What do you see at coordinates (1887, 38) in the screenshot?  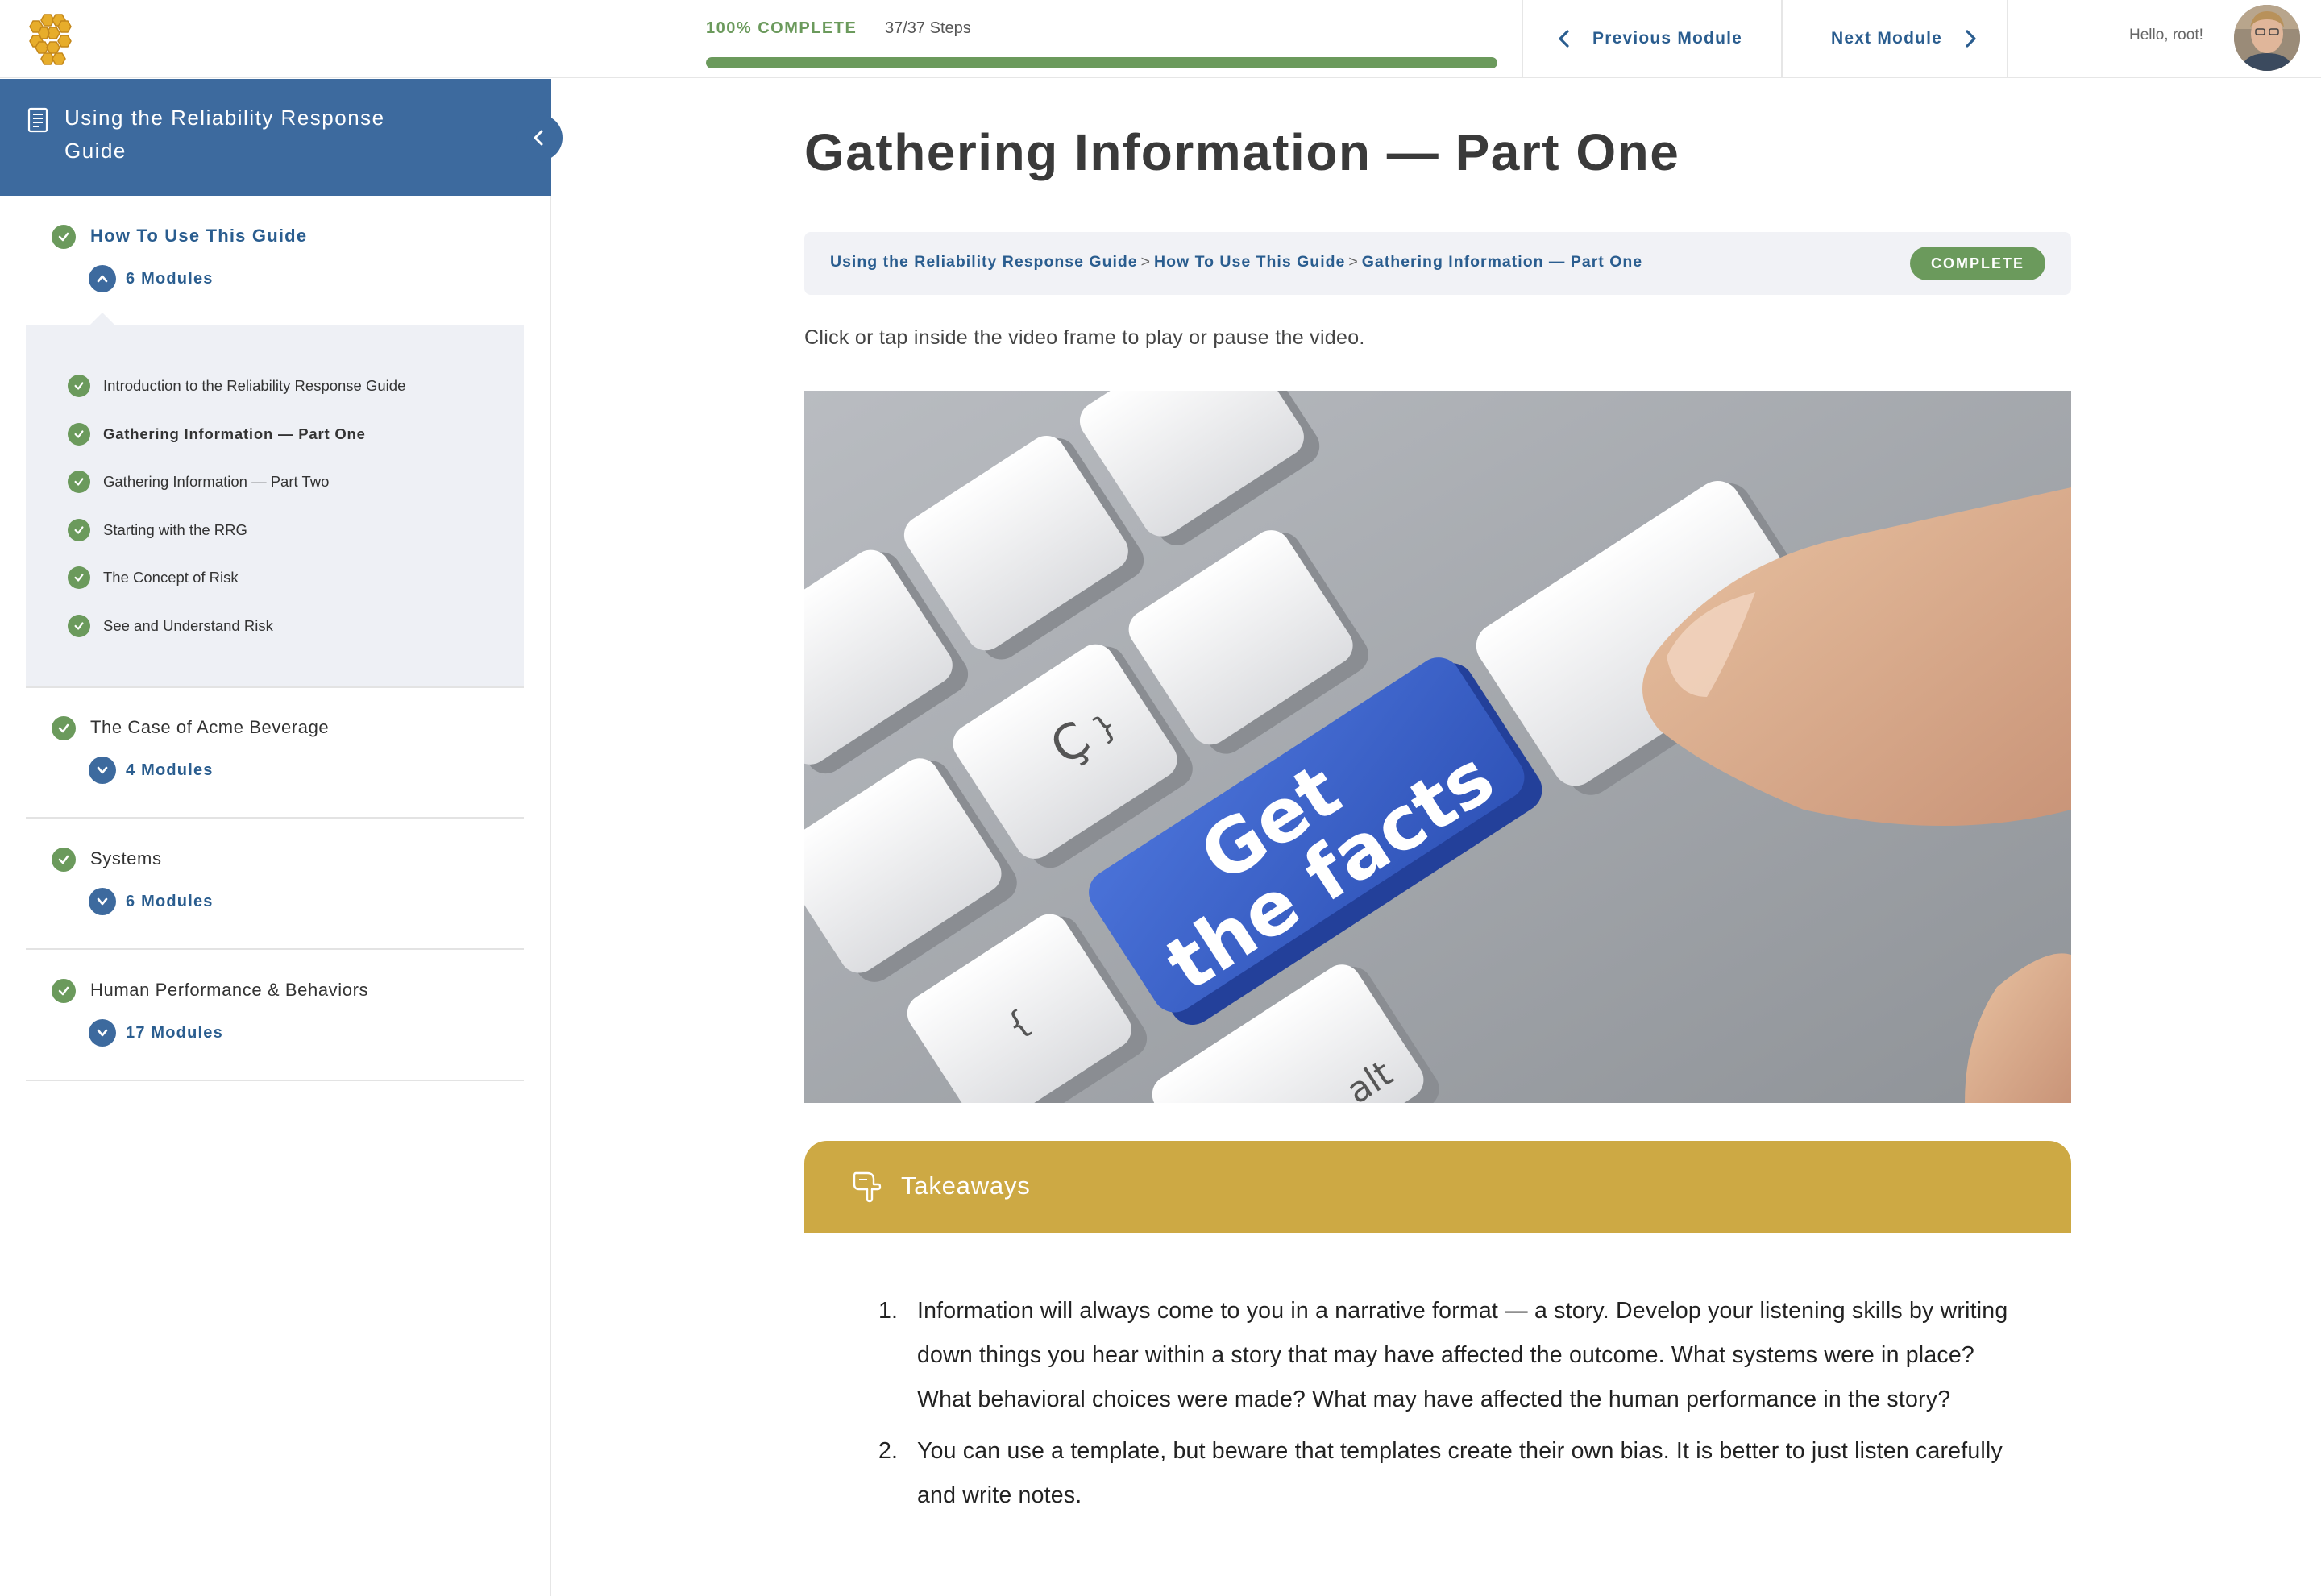 I see `next-module-label: Next Module` at bounding box center [1887, 38].